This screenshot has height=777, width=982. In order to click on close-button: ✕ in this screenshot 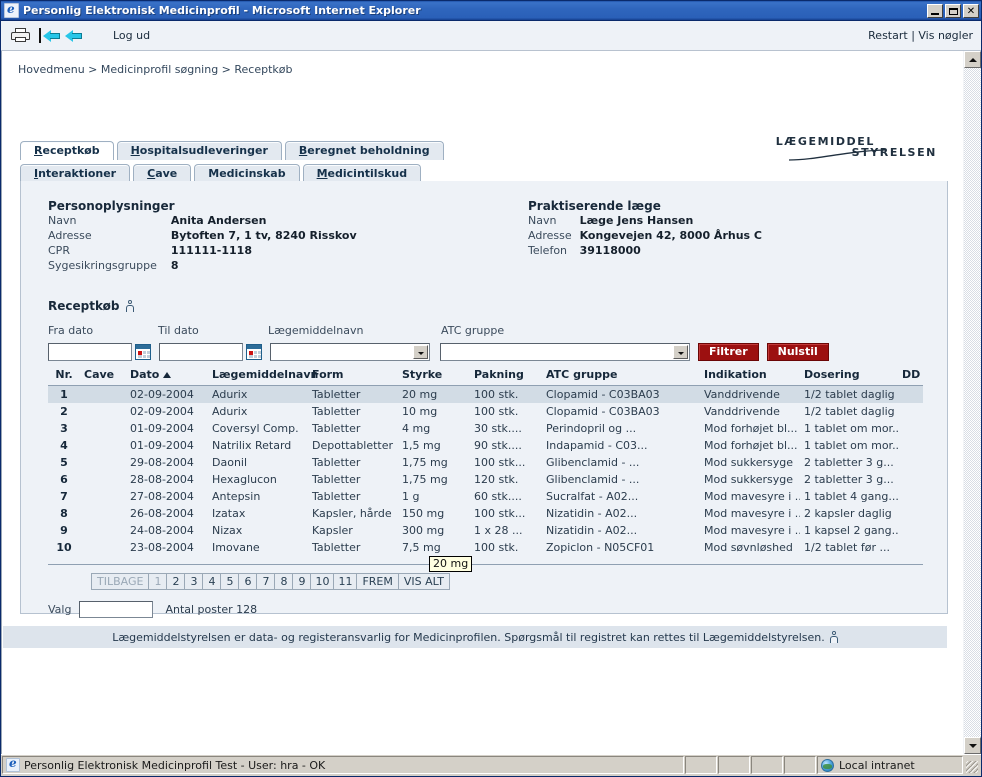, I will do `click(971, 10)`.